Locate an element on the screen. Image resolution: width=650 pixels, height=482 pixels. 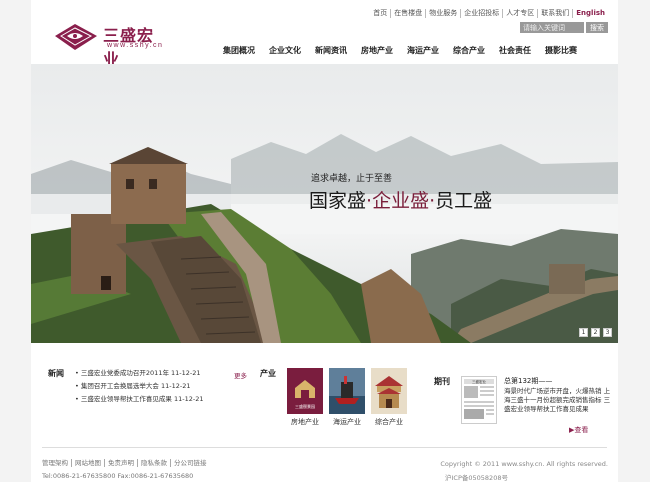
footer-links: 管理架构 网站地图 免责声明 隐私条款 分公司链接 is located at coordinates (126, 463).